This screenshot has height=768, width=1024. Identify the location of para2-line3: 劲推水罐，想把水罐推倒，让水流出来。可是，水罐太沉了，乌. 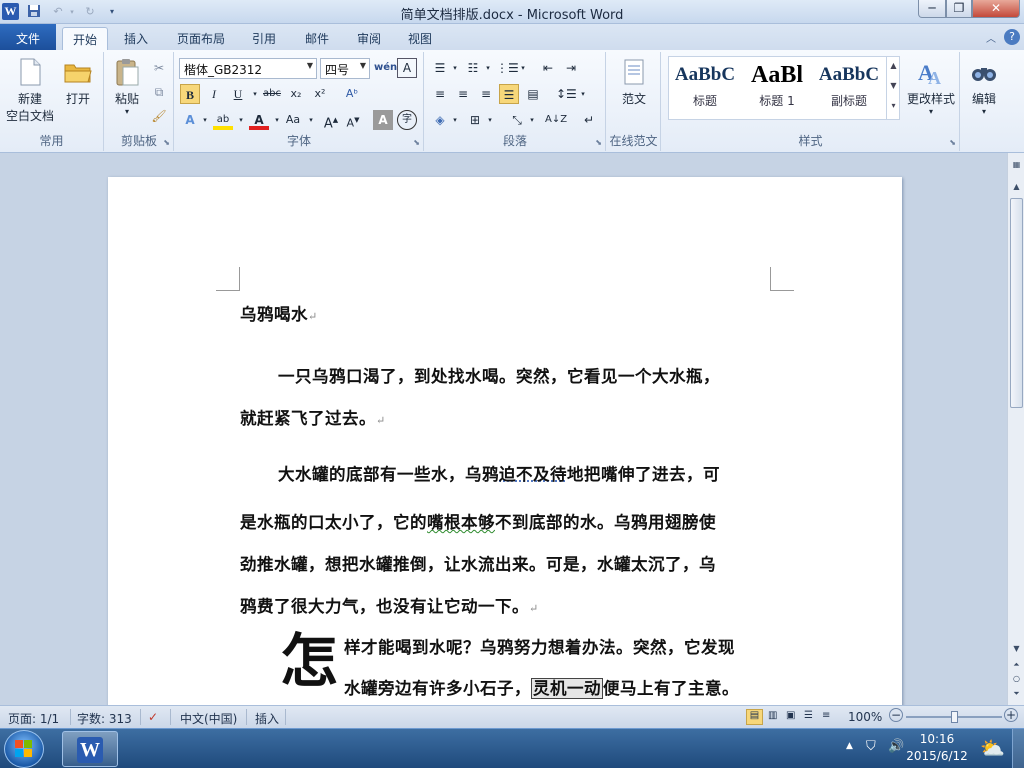
(478, 563).